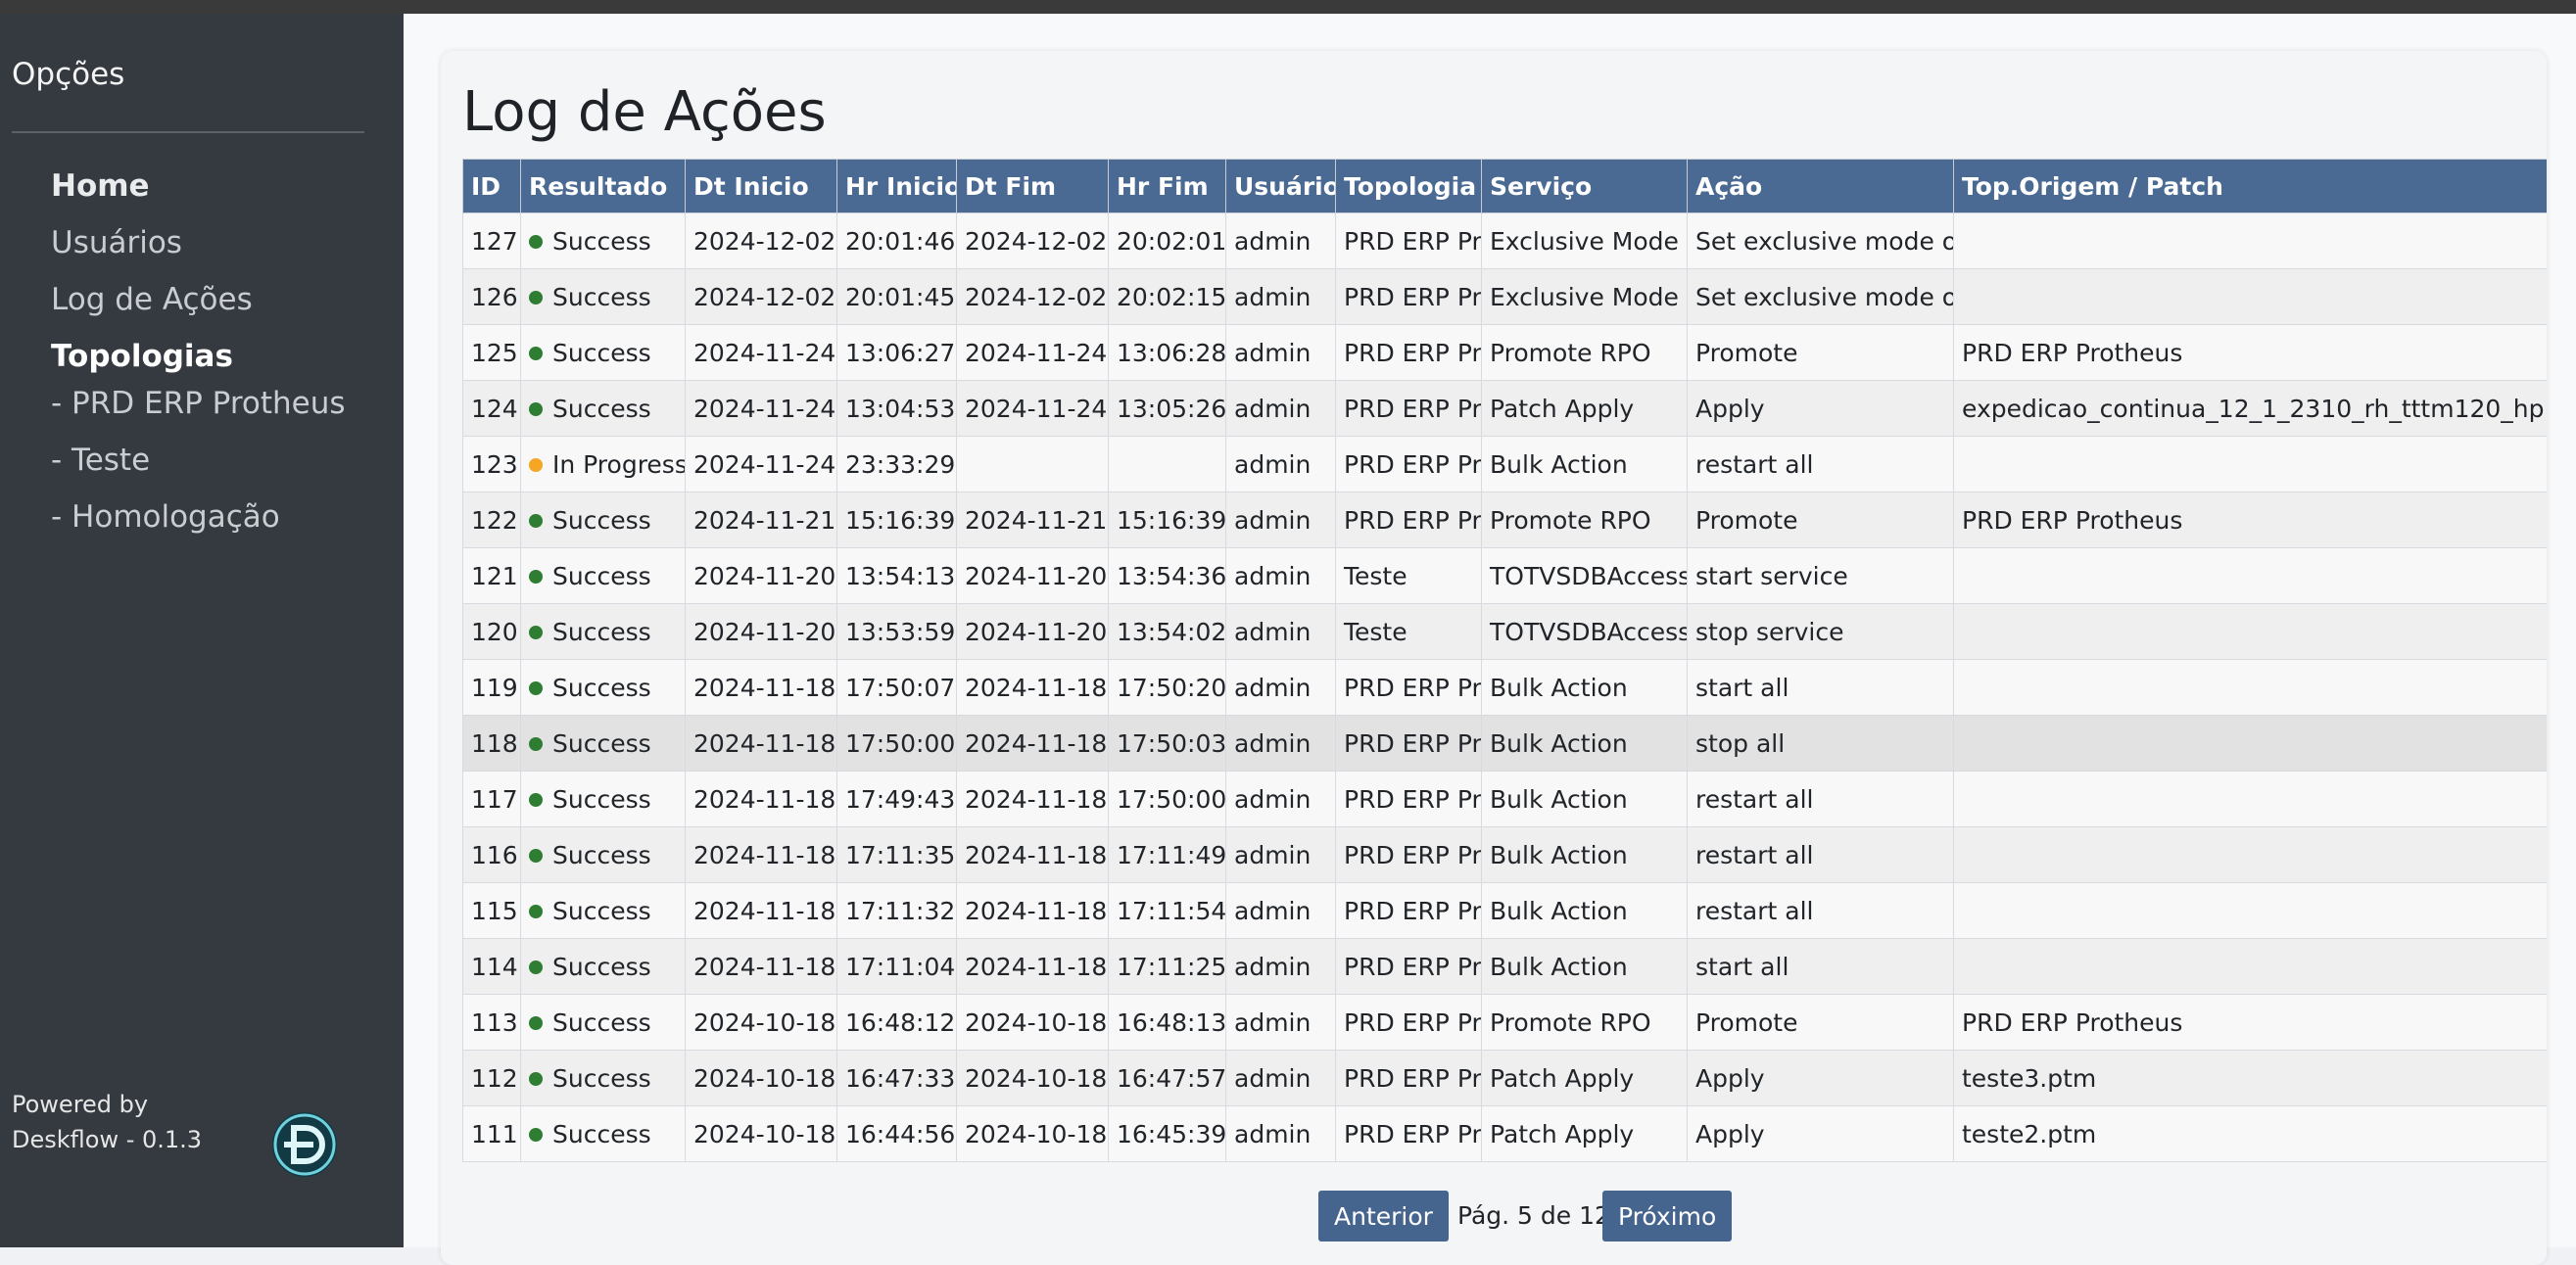  What do you see at coordinates (1584, 241) in the screenshot?
I see `cell-servico: Exclusive Mode` at bounding box center [1584, 241].